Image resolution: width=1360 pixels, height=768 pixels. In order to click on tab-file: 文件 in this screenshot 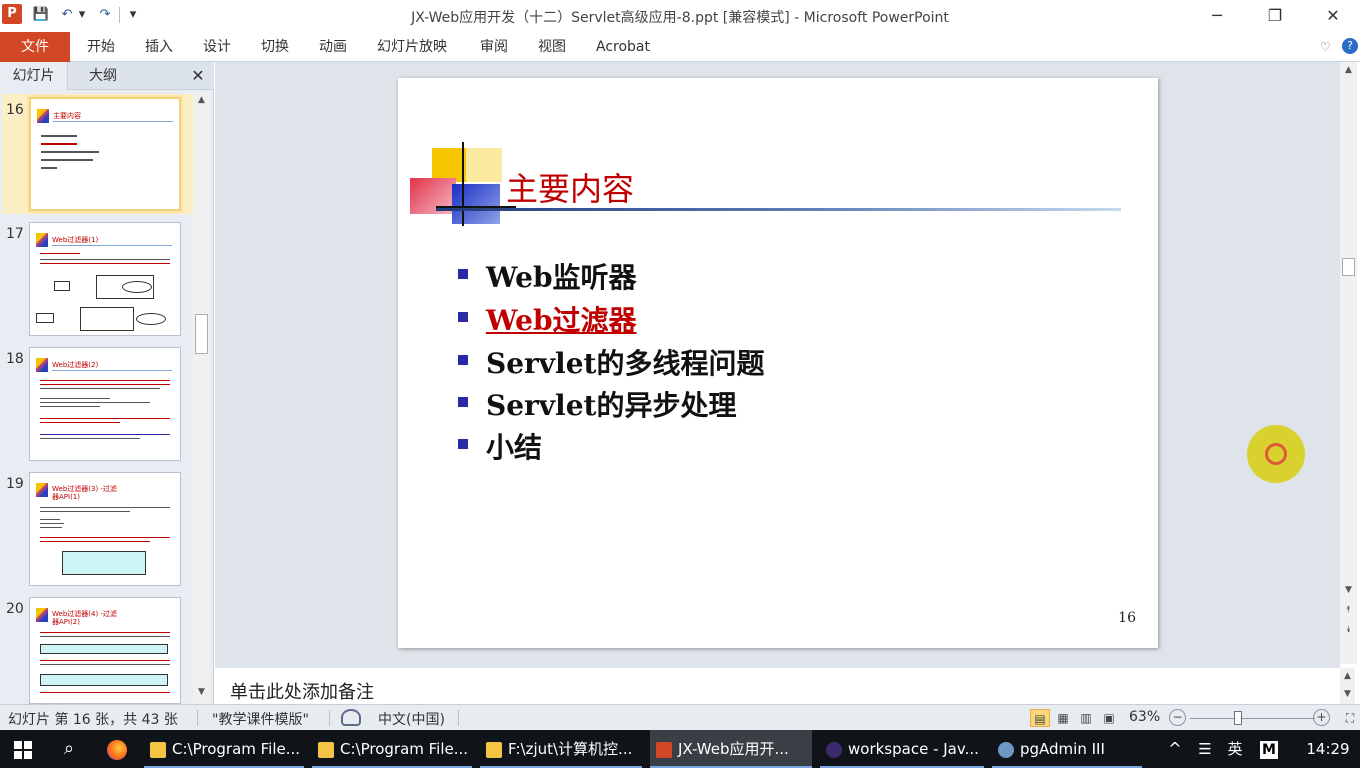, I will do `click(35, 47)`.